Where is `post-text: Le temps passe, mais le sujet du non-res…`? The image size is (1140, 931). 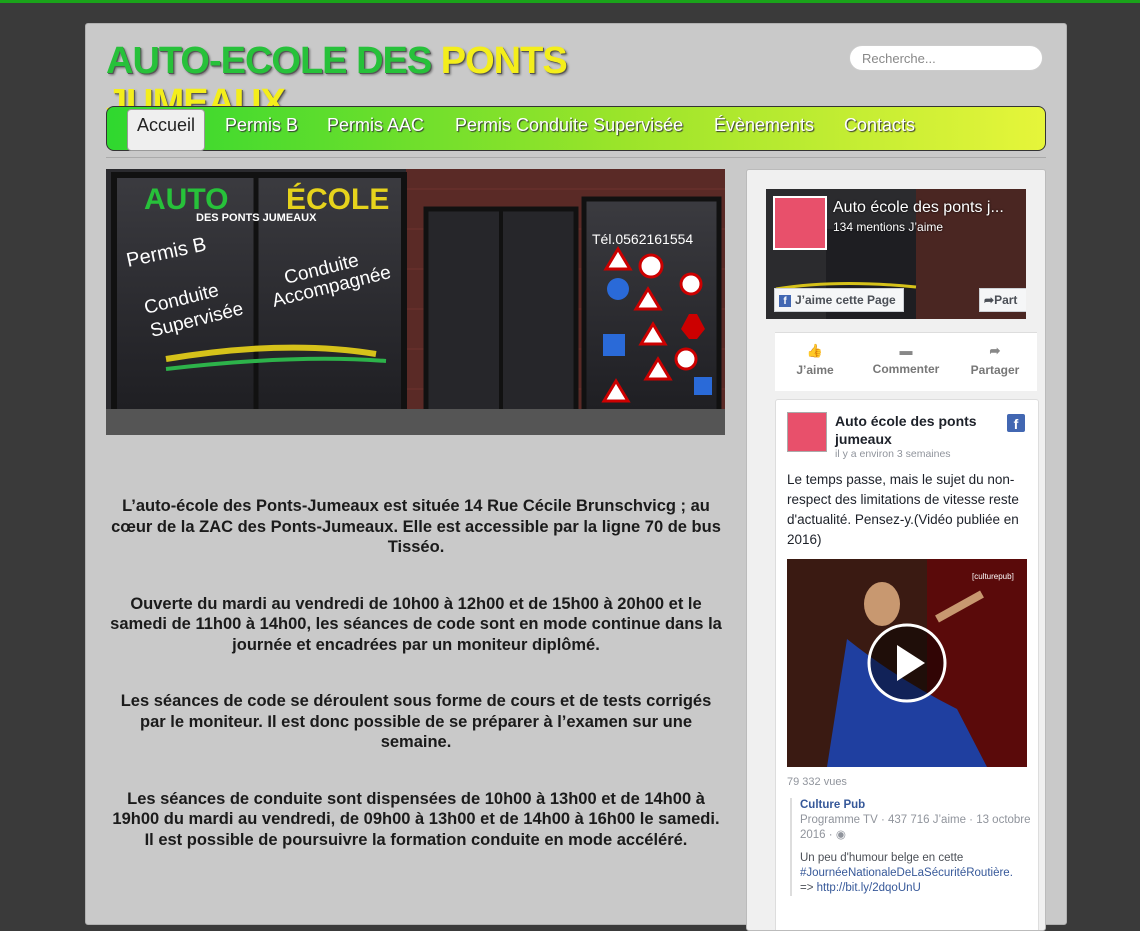 post-text: Le temps passe, mais le sujet du non-res… is located at coordinates (903, 509).